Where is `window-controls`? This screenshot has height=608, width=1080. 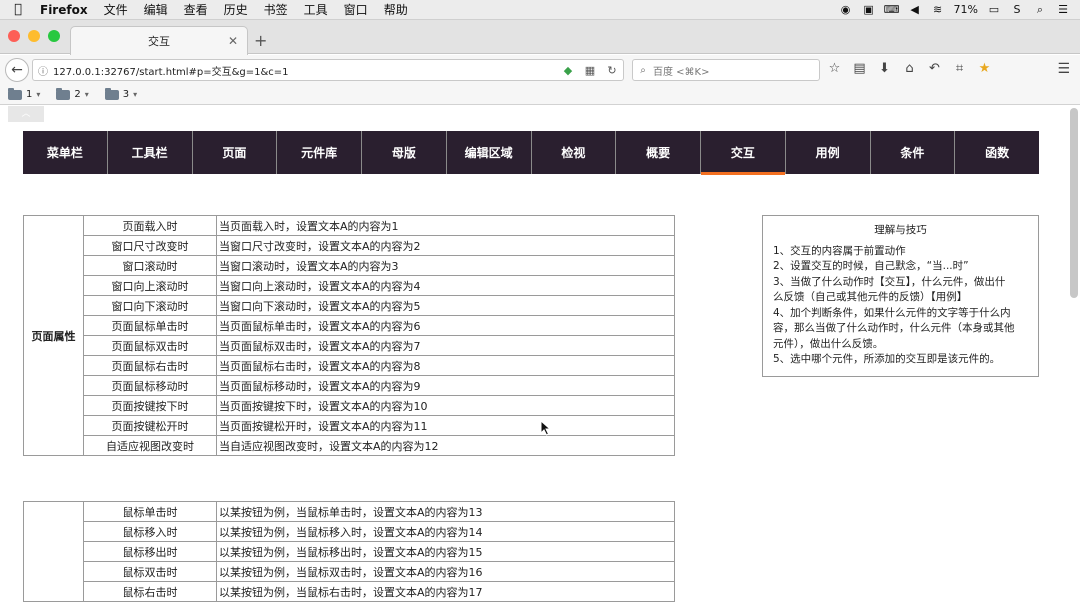
window-controls is located at coordinates (34, 36).